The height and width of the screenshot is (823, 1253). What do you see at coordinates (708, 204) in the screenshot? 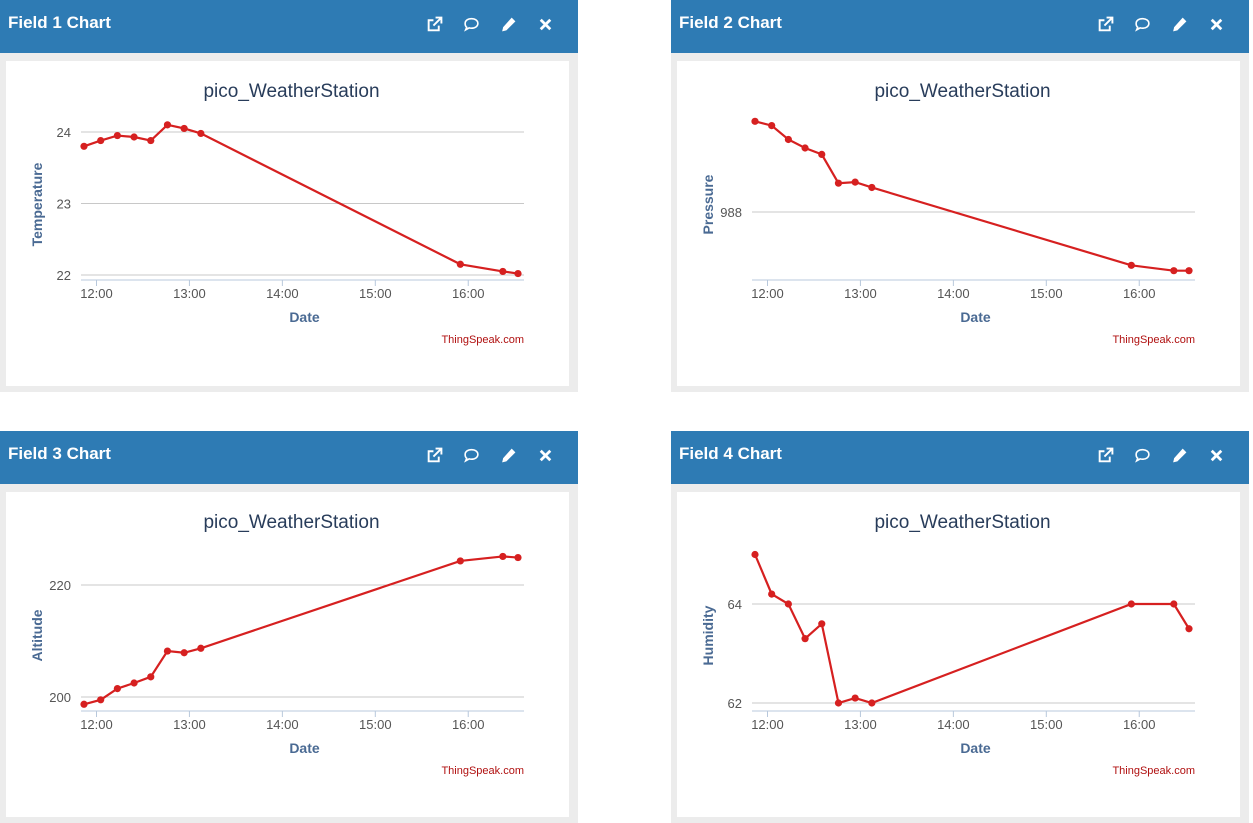
I see `y-axis-label: Pressure` at bounding box center [708, 204].